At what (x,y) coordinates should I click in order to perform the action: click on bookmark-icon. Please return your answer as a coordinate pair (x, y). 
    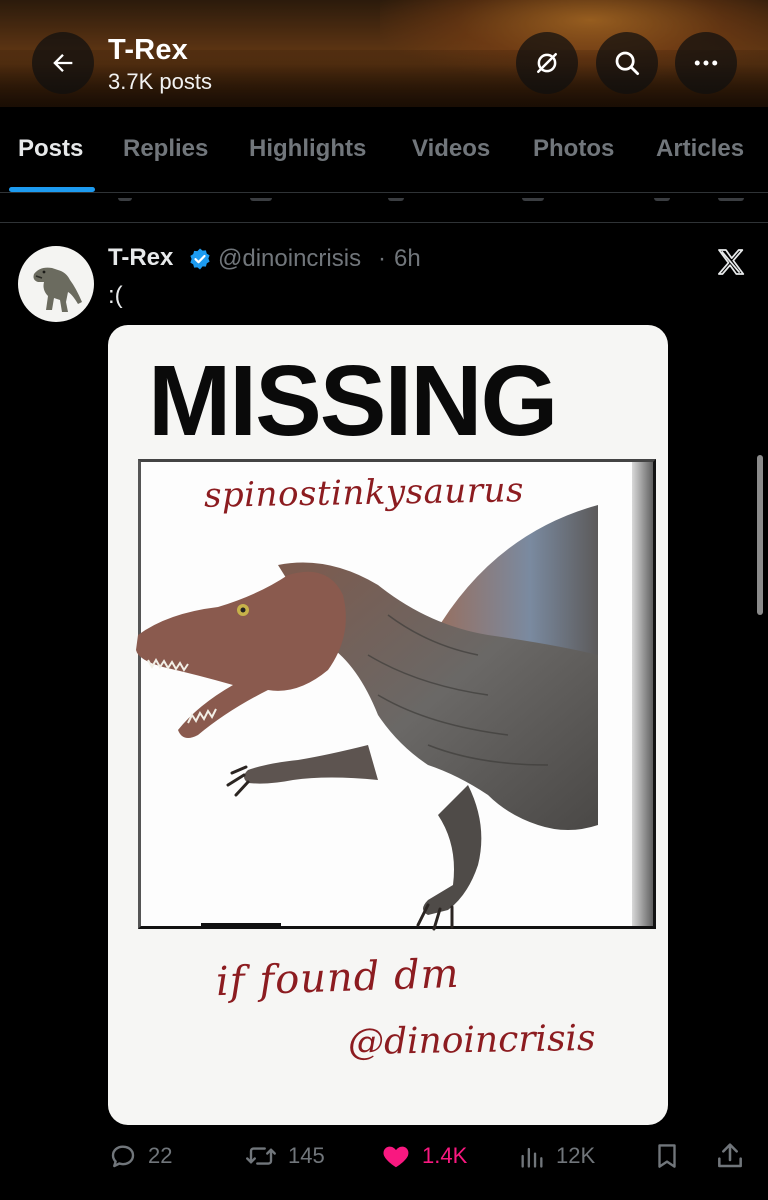
    Looking at the image, I should click on (667, 1156).